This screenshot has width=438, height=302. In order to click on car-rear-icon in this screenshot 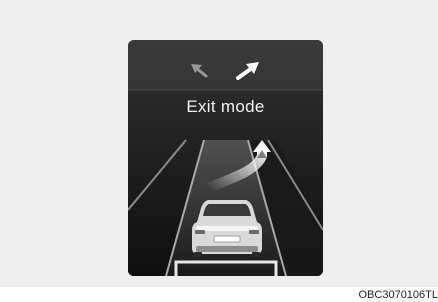, I will do `click(227, 228)`.